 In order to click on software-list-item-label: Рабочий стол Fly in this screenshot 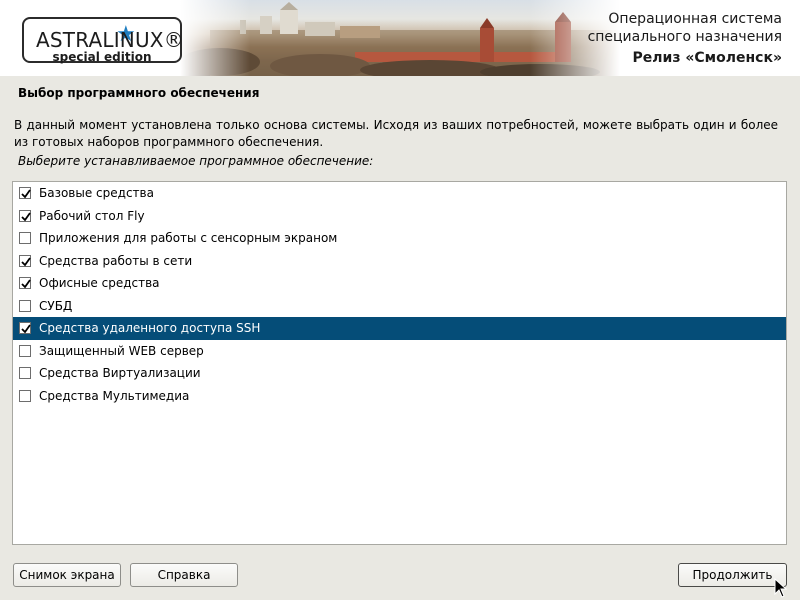, I will do `click(92, 215)`.